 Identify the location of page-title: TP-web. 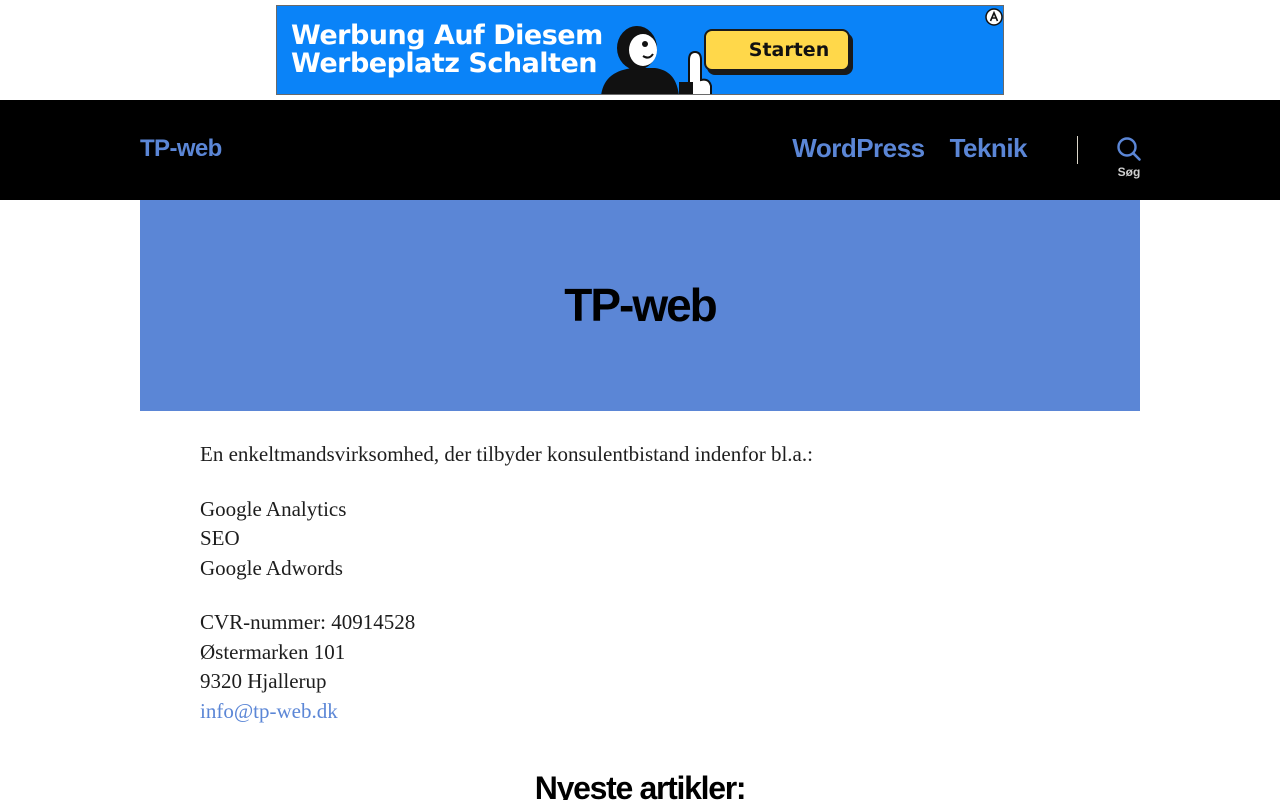
(641, 305).